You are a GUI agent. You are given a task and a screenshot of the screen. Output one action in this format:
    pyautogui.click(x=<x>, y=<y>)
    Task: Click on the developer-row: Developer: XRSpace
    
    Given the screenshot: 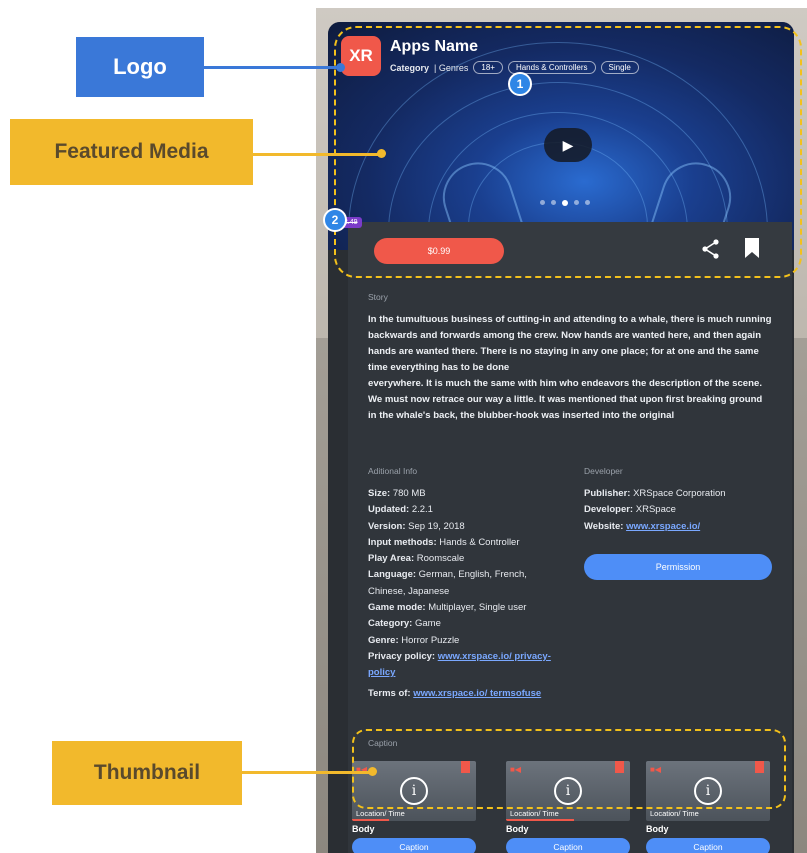 What is the action you would take?
    pyautogui.click(x=684, y=510)
    